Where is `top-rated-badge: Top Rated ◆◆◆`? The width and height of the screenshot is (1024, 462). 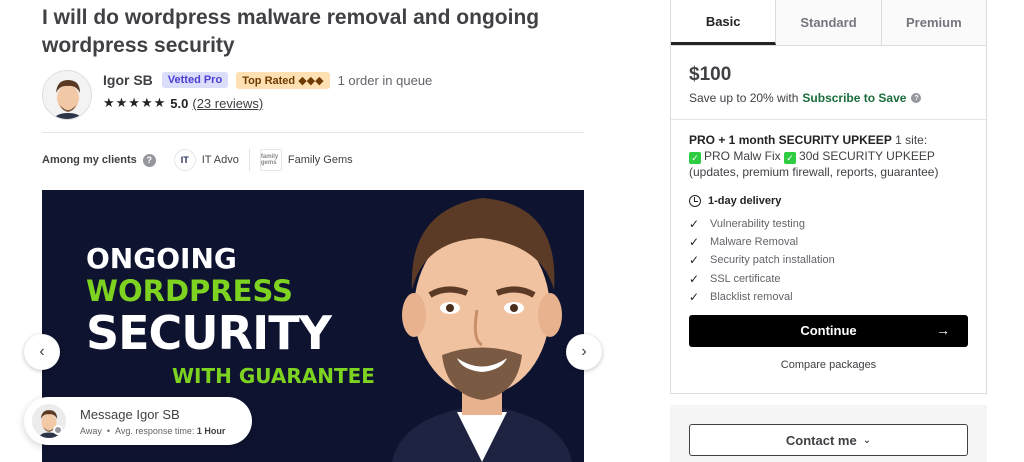 top-rated-badge: Top Rated ◆◆◆ is located at coordinates (283, 80).